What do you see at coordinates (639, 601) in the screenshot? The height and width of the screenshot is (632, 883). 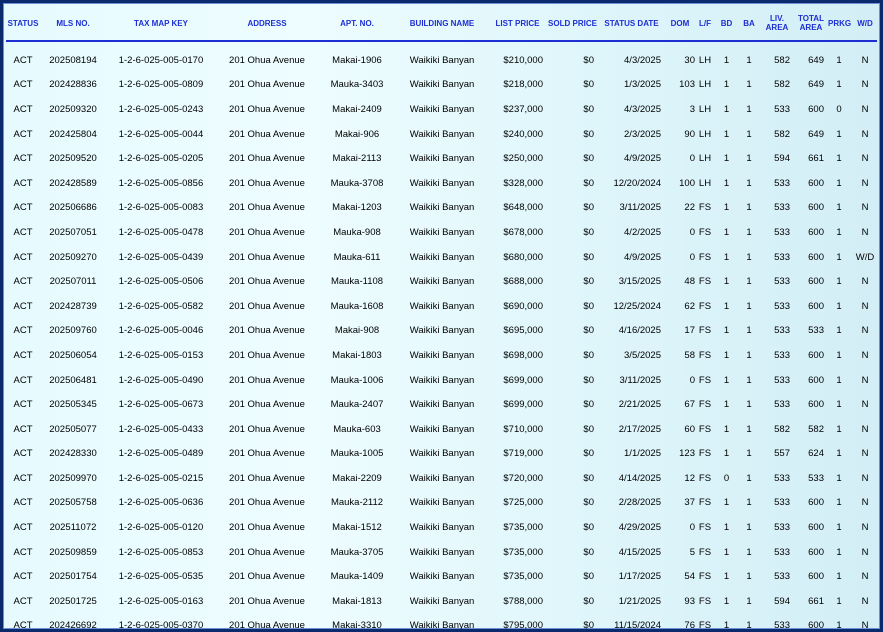 I see `cell-status-date: 1/21/2025` at bounding box center [639, 601].